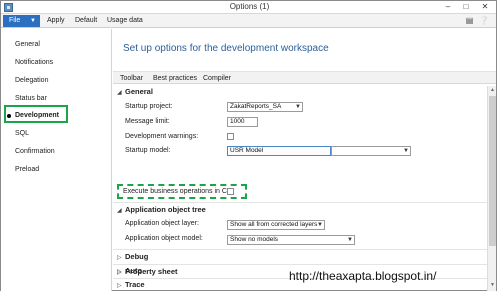 The height and width of the screenshot is (291, 497). I want to click on development-warnings-checkbox, so click(230, 136).